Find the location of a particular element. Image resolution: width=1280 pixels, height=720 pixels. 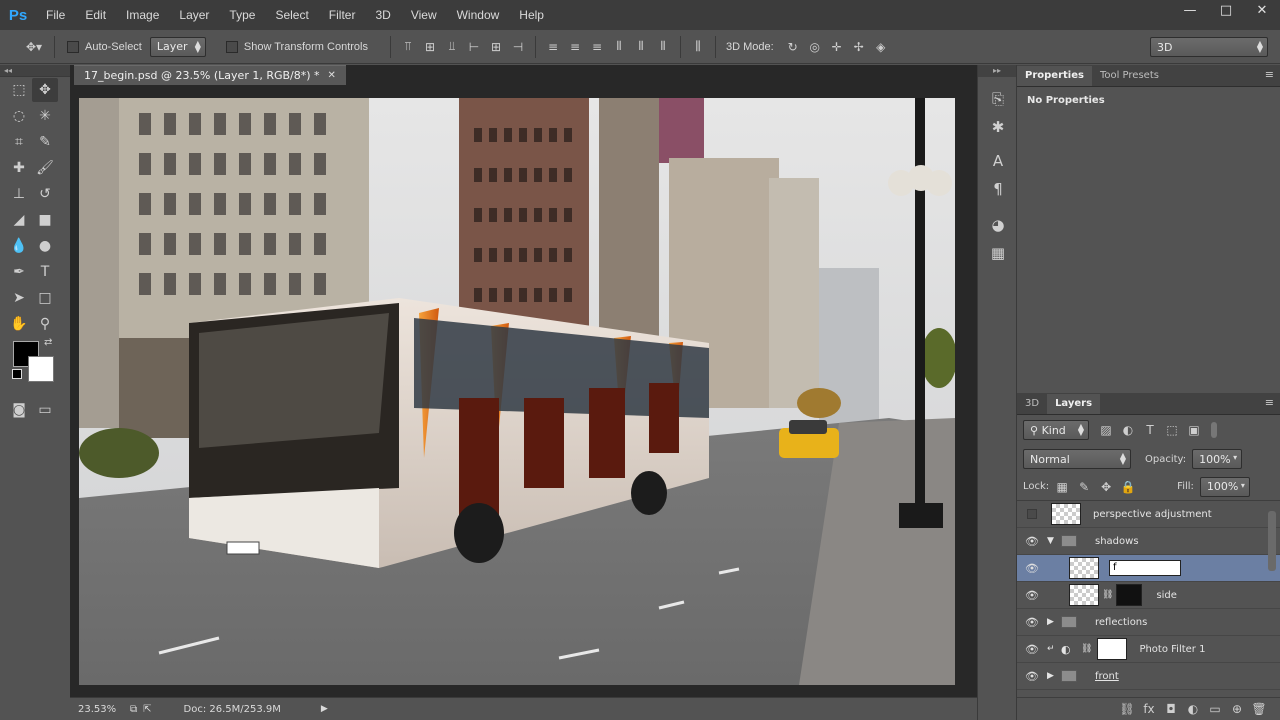

swap-colors-icon: ⇄ is located at coordinates (48, 342).